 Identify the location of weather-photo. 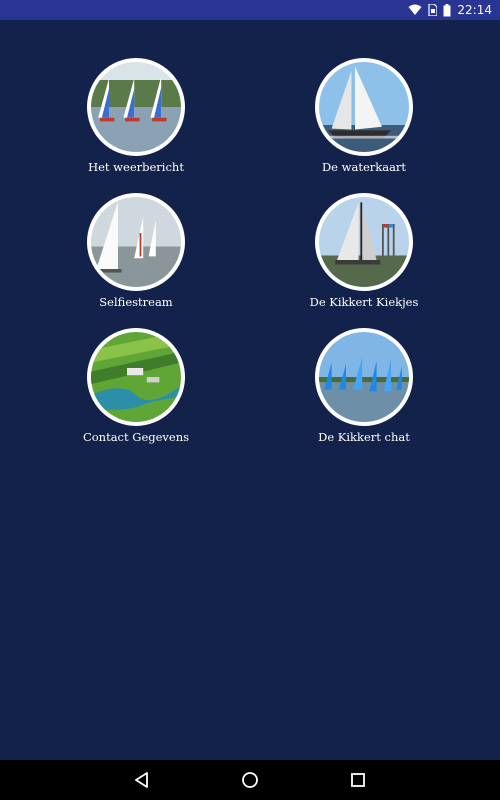
(136, 107).